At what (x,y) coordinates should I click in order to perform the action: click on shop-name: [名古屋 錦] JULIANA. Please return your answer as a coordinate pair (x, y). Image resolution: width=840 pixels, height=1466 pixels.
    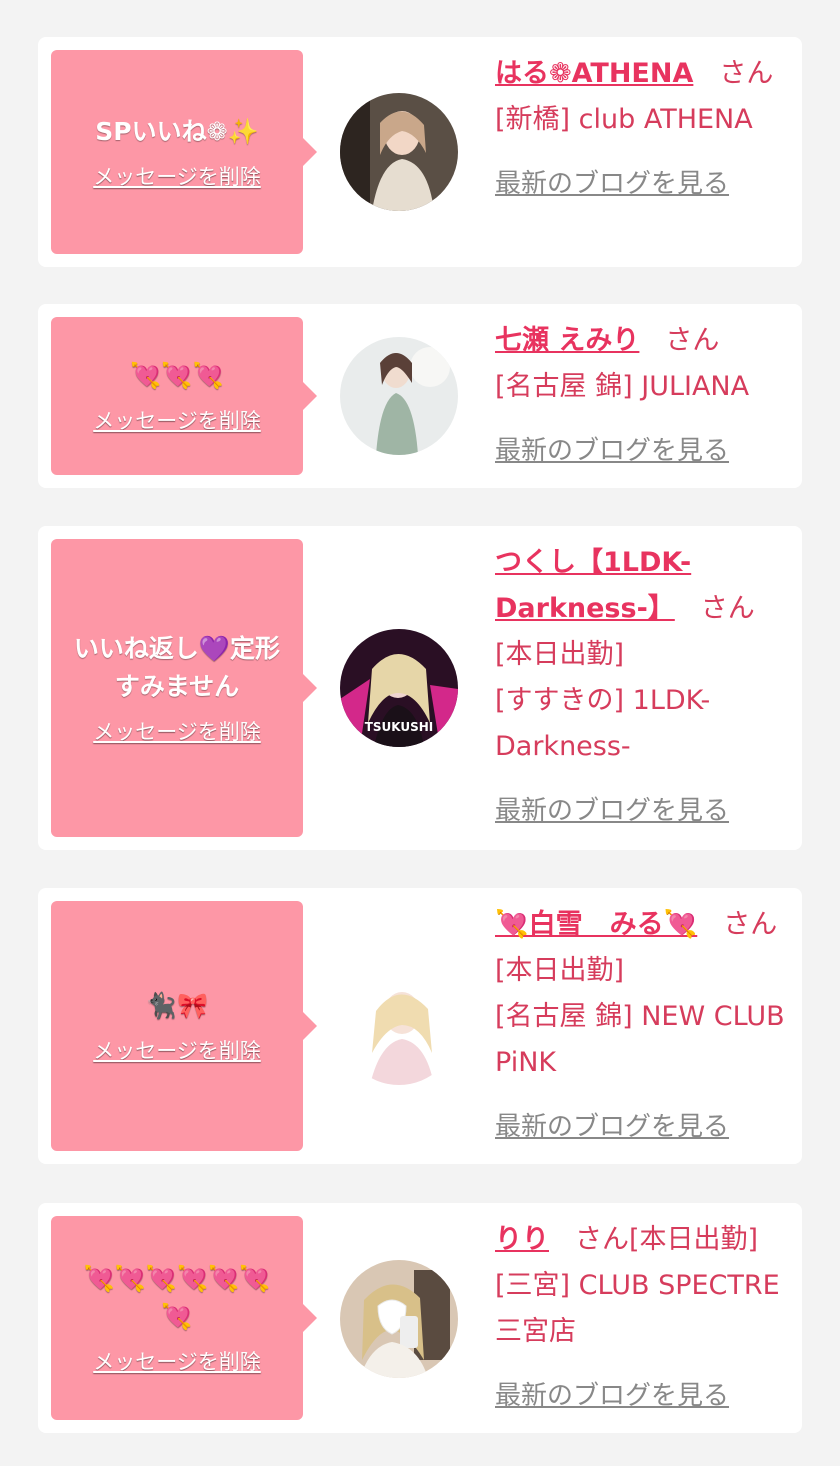
    Looking at the image, I should click on (622, 386).